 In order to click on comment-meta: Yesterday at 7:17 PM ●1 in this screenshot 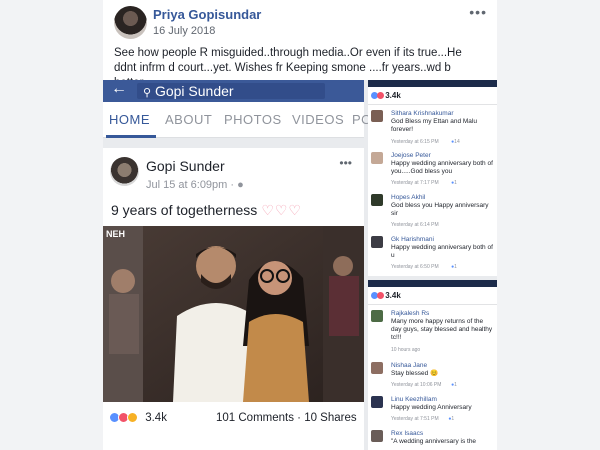, I will do `click(424, 183)`.